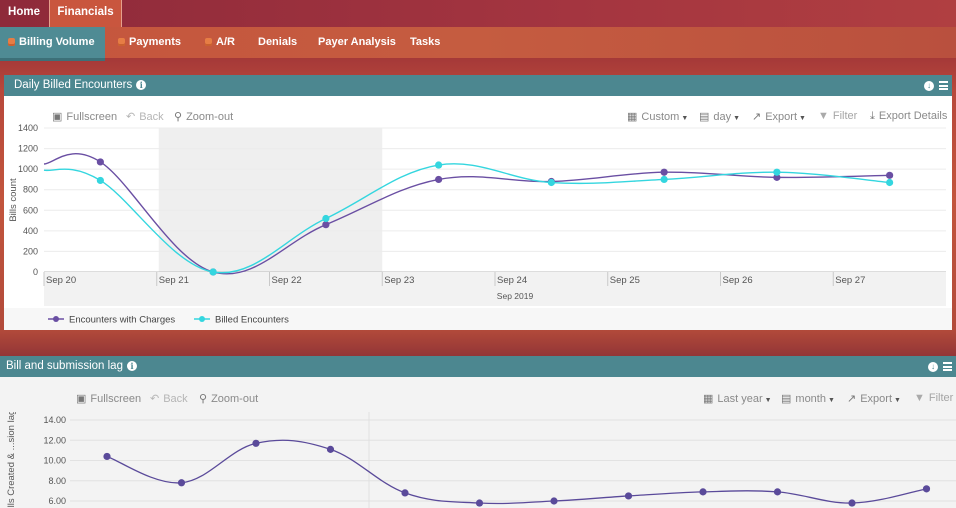 This screenshot has height=508, width=956. I want to click on x-tick-label: Sep 27, so click(850, 280).